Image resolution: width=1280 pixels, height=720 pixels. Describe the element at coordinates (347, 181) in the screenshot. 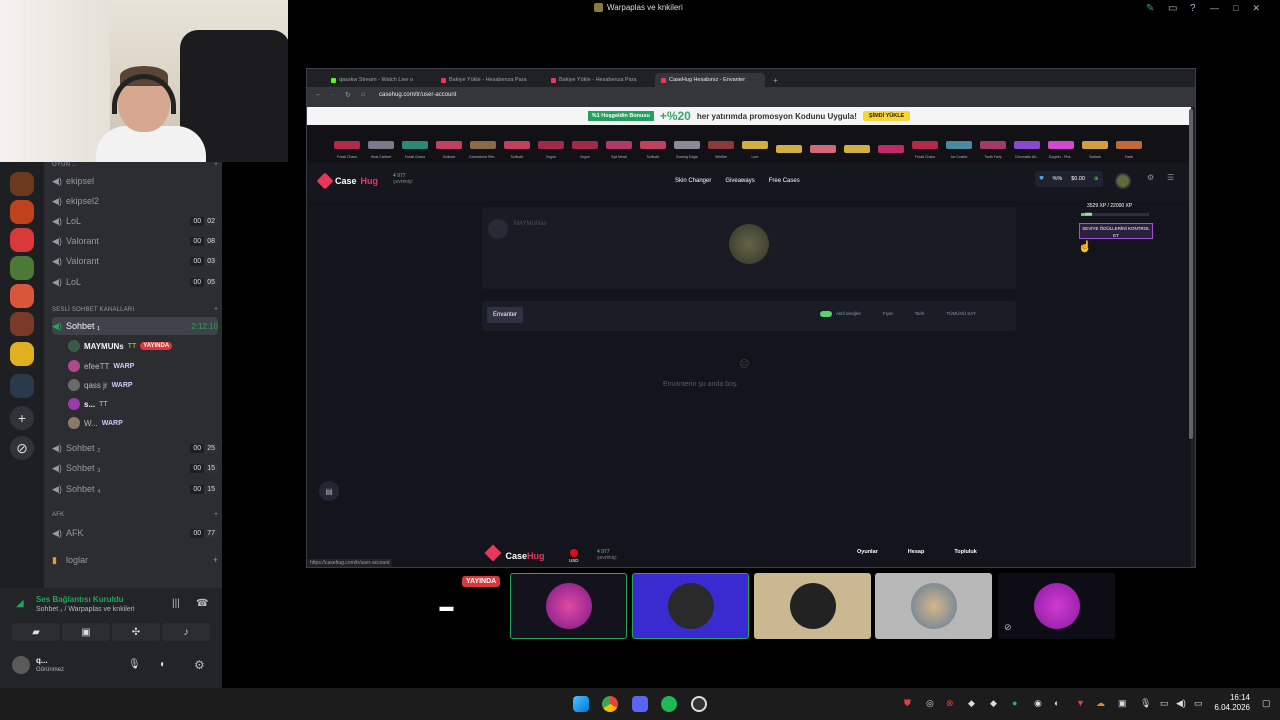

I see `casehug-logo: Case Hug` at that location.